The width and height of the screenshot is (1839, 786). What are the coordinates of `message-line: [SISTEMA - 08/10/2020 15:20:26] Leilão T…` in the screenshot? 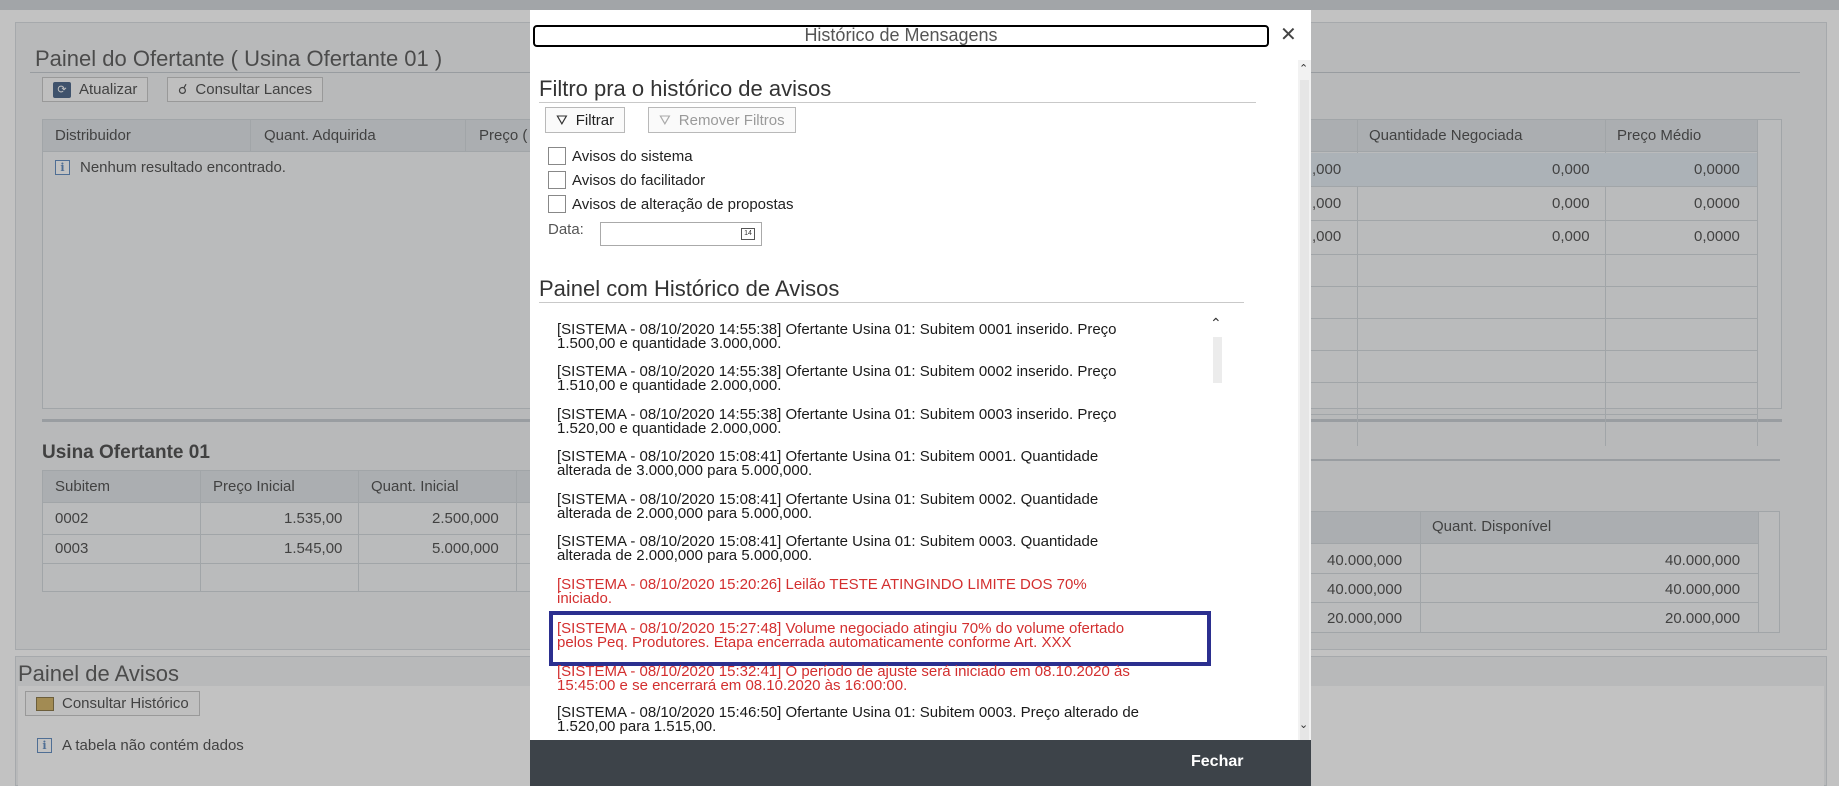 It's located at (822, 584).